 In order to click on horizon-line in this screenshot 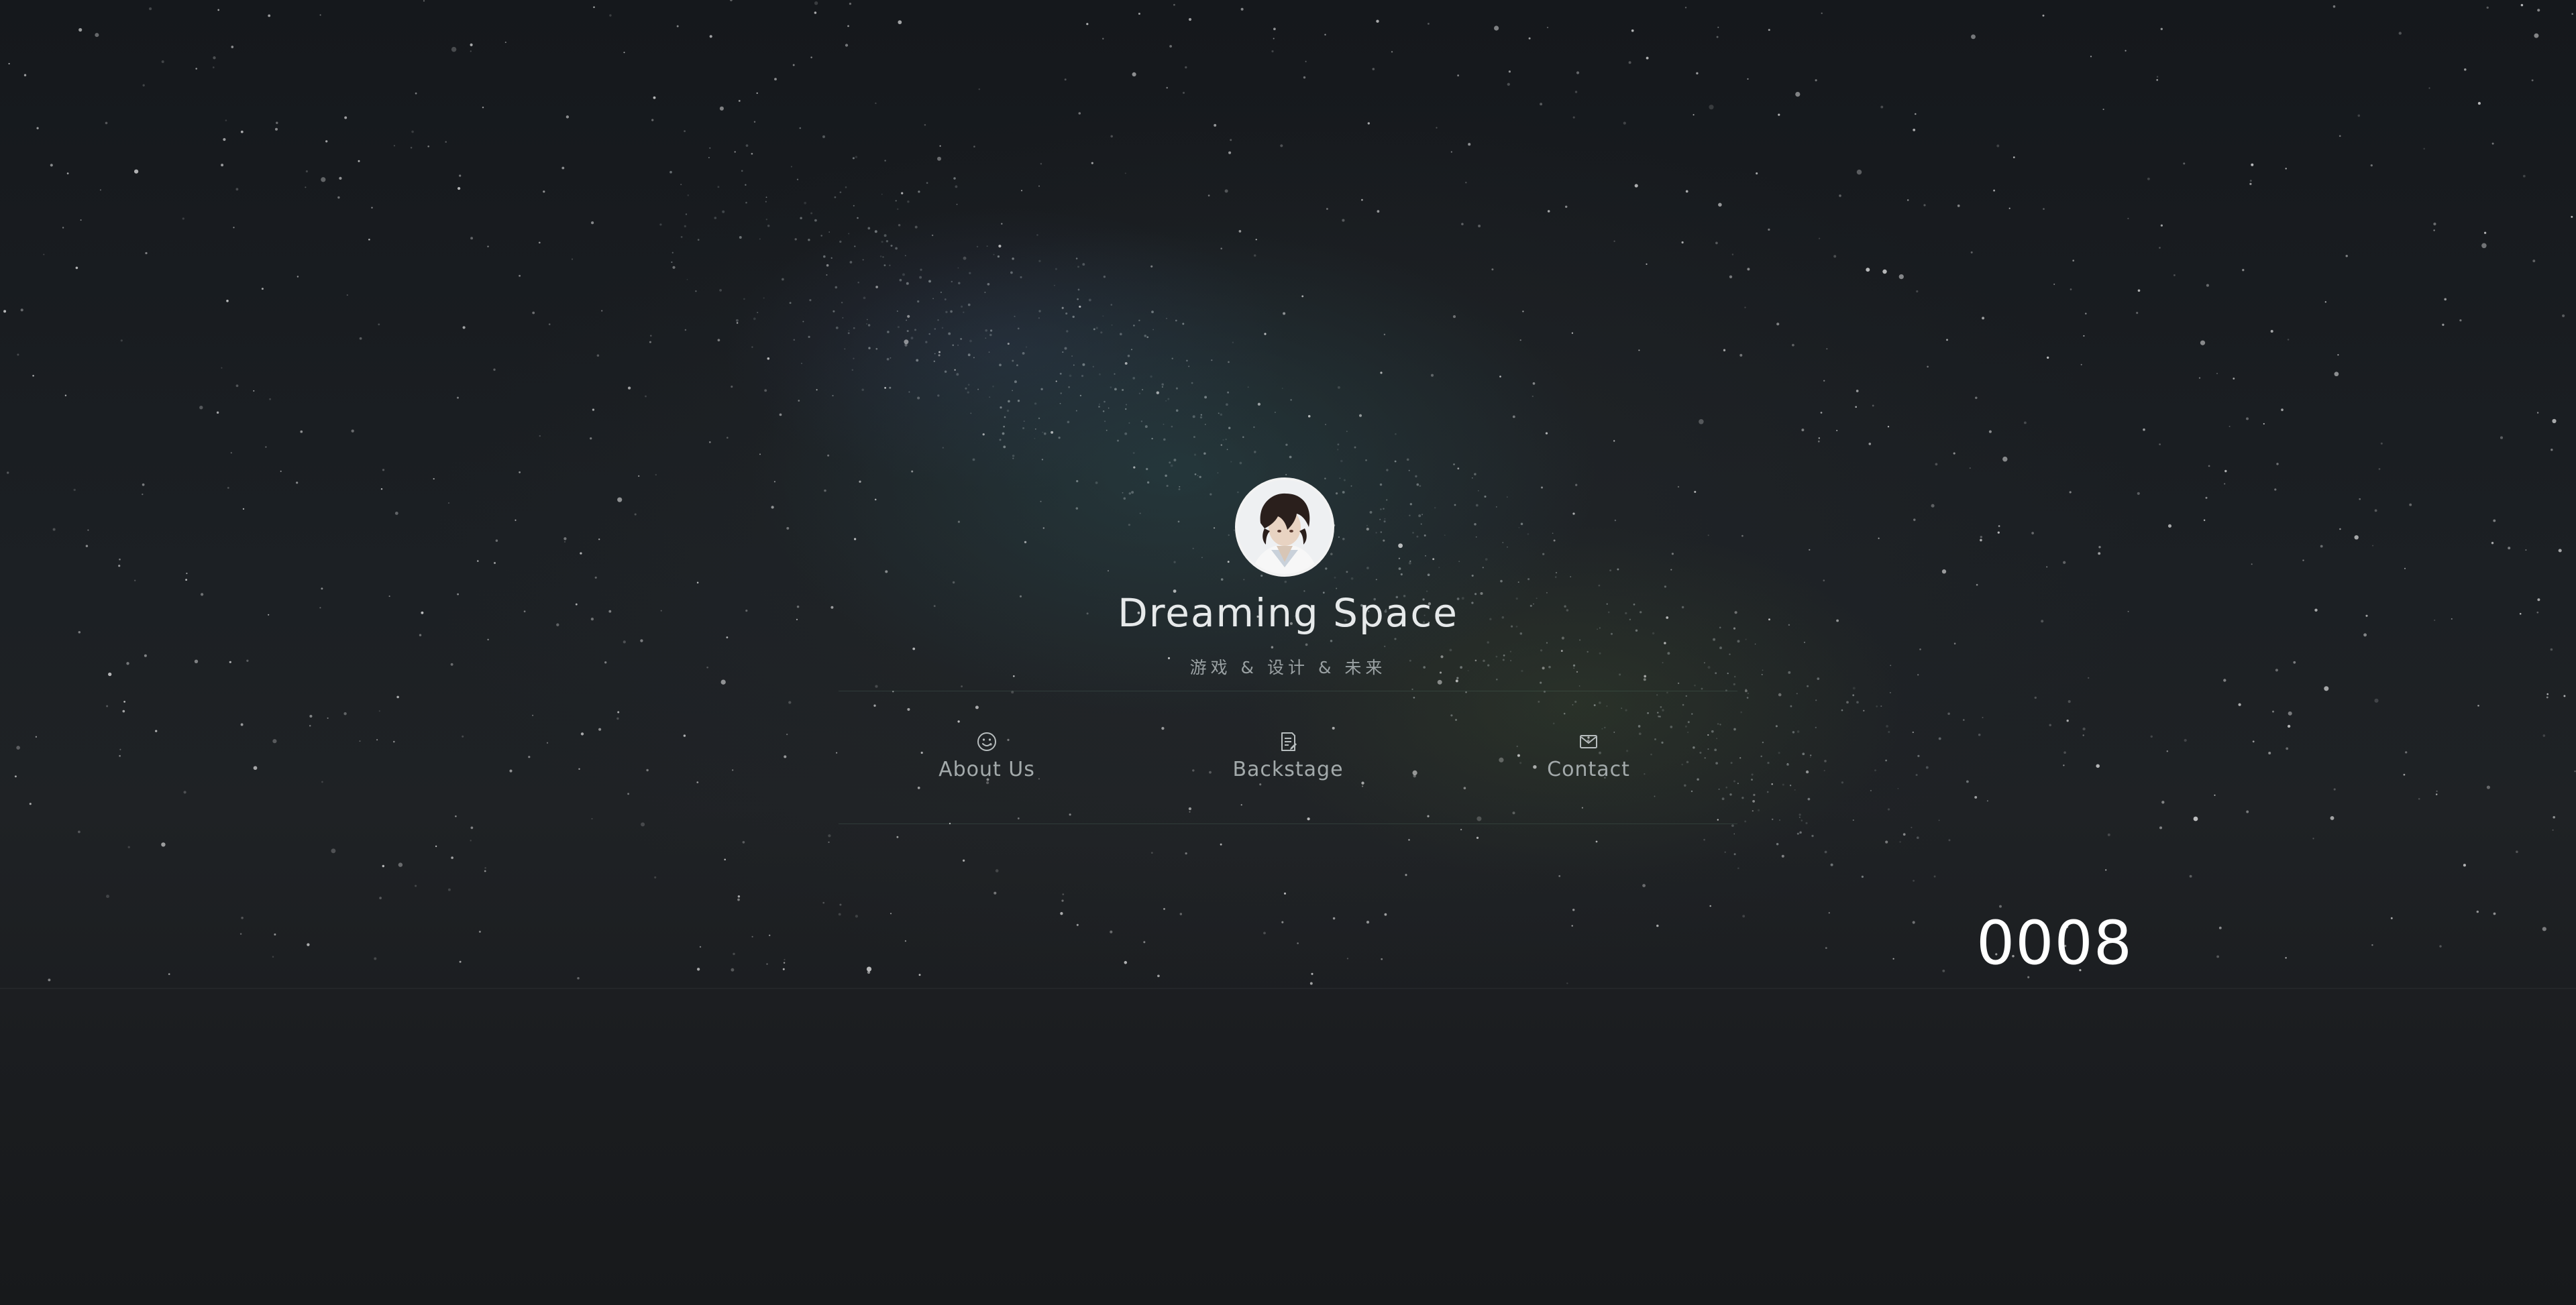, I will do `click(1288, 988)`.